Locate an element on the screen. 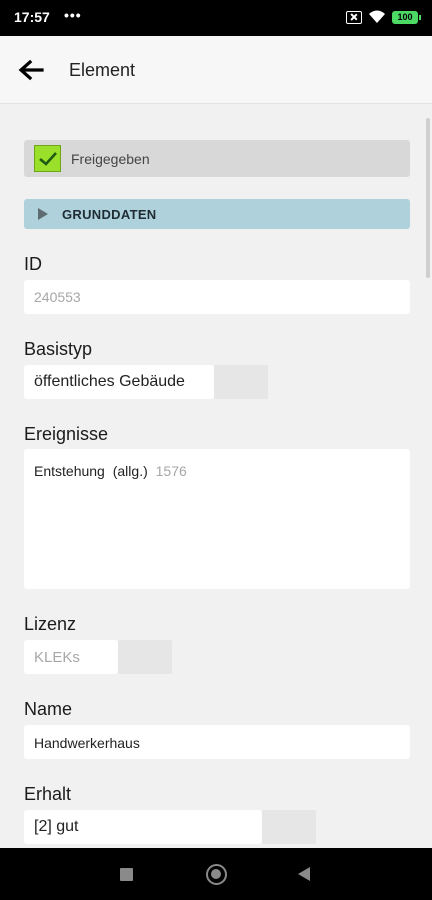 The height and width of the screenshot is (900, 432). id-field: 240553 is located at coordinates (217, 297).